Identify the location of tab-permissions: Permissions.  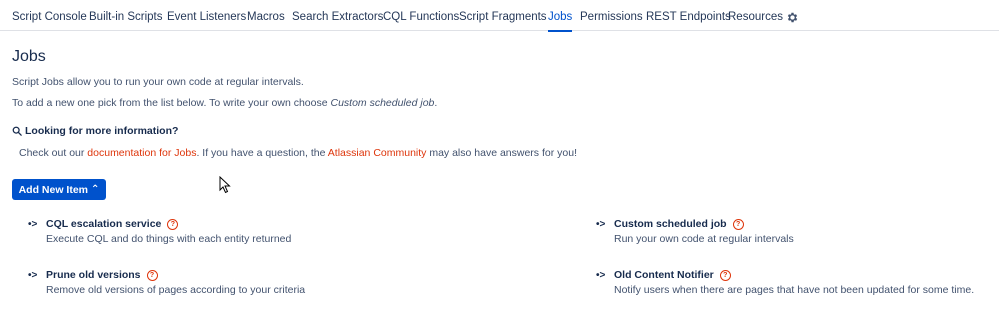
(611, 17).